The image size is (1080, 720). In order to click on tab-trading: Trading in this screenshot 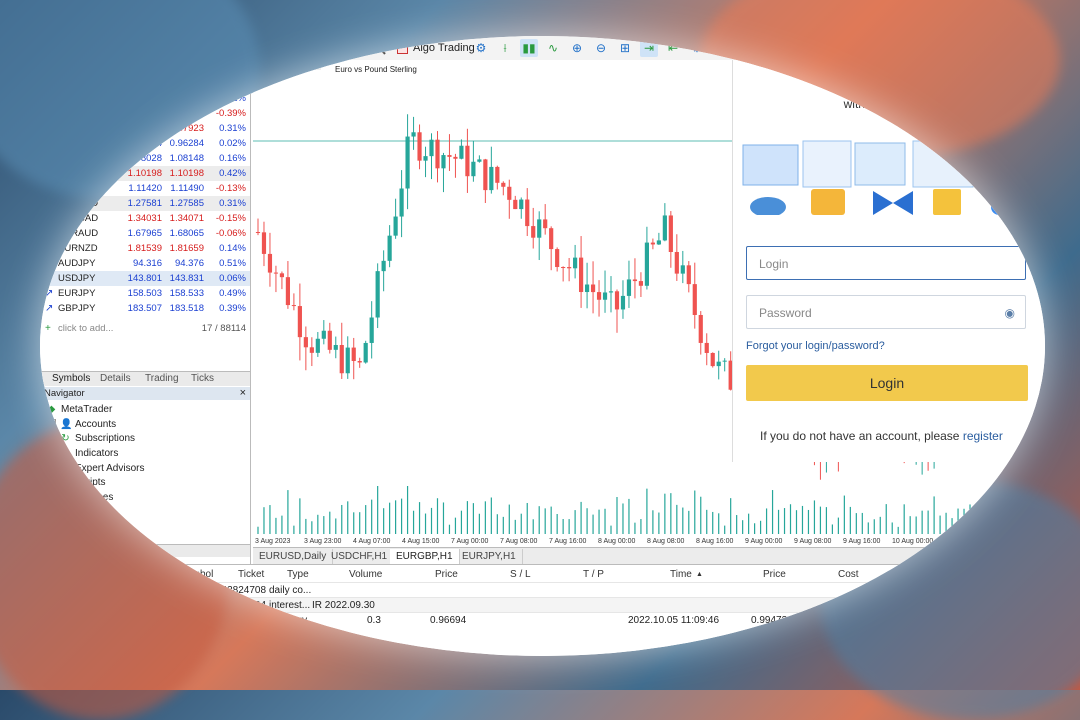, I will do `click(162, 378)`.